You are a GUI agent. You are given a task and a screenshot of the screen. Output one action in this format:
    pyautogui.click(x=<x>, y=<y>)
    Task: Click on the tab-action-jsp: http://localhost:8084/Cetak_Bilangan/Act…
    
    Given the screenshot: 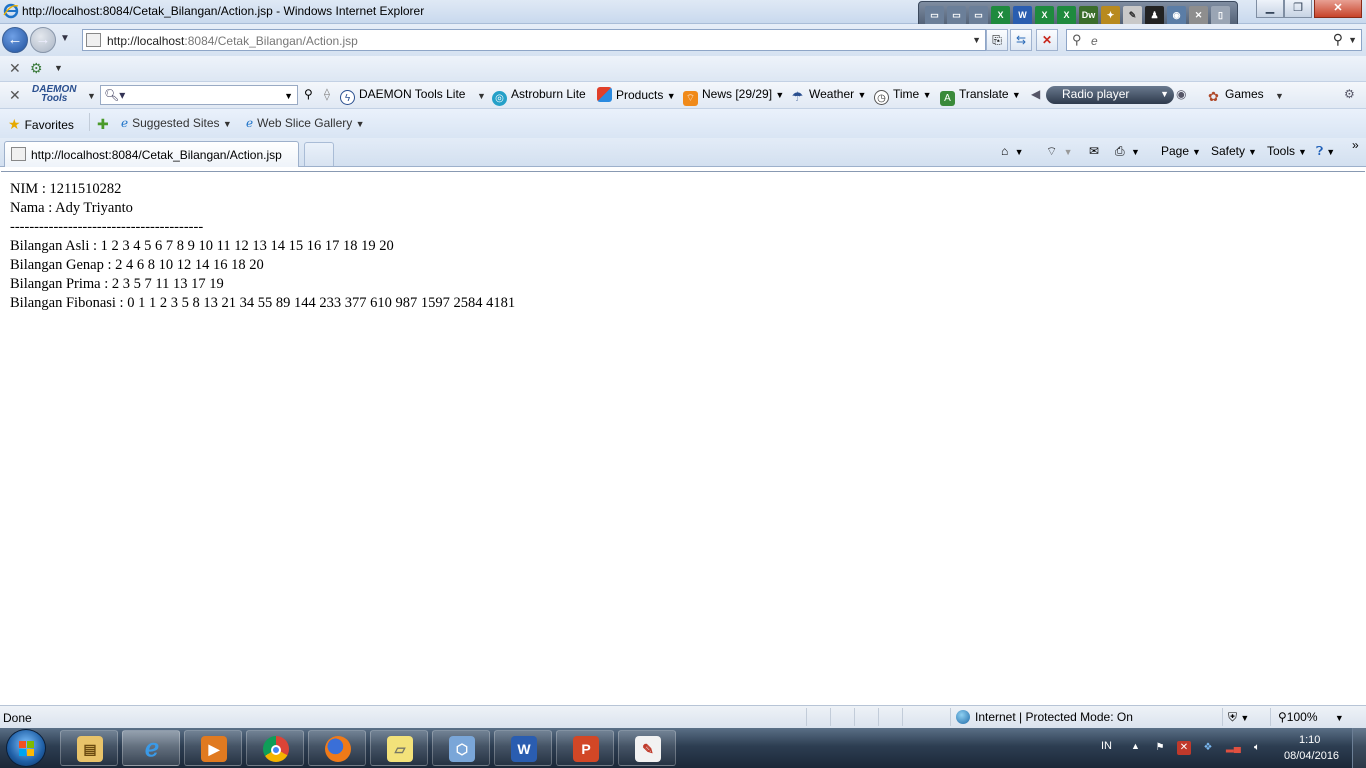 What is the action you would take?
    pyautogui.click(x=151, y=154)
    